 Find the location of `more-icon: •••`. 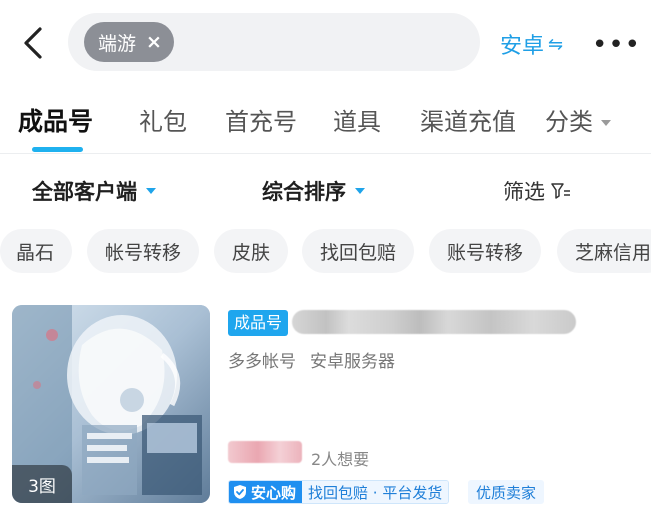

more-icon: ••• is located at coordinates (616, 45).